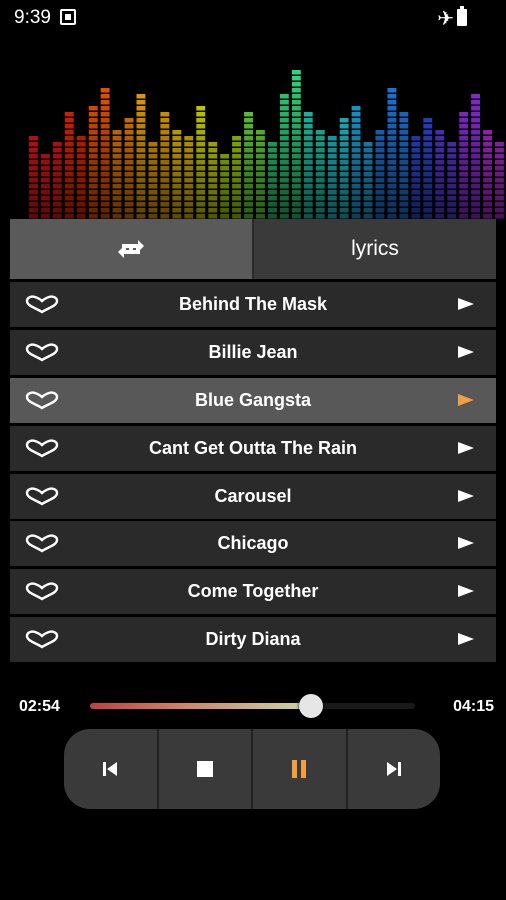 The width and height of the screenshot is (506, 900). I want to click on airplane-icon: ✈, so click(445, 19).